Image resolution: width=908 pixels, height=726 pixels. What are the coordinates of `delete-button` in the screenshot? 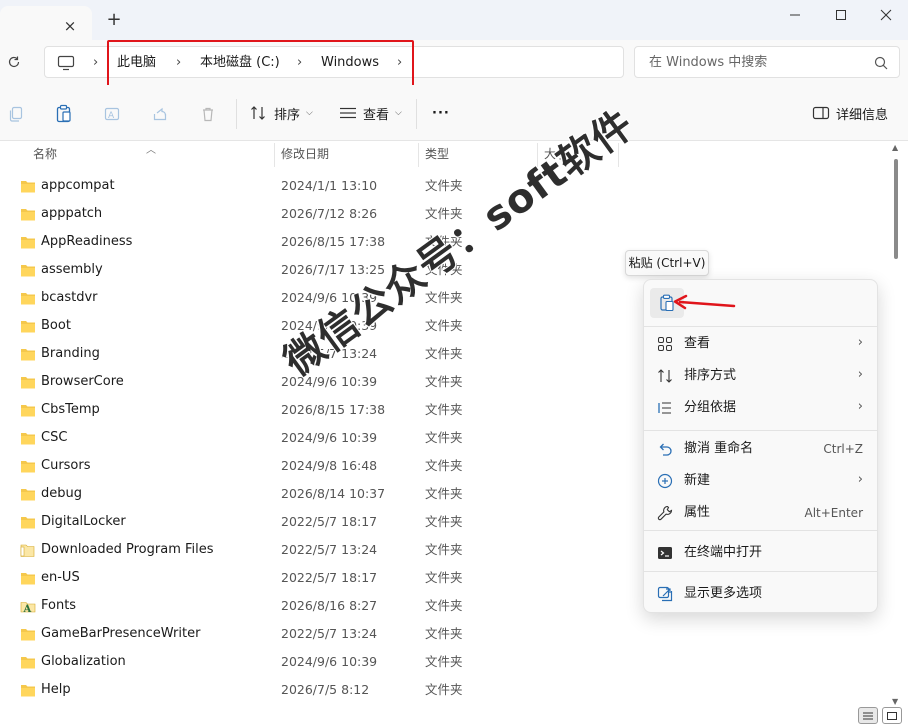 It's located at (208, 114).